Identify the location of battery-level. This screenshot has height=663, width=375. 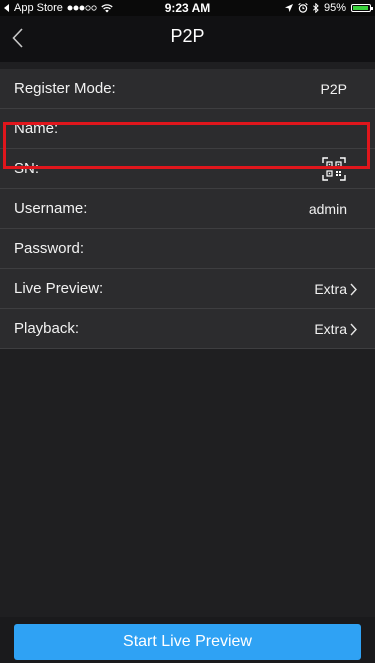
(360, 8).